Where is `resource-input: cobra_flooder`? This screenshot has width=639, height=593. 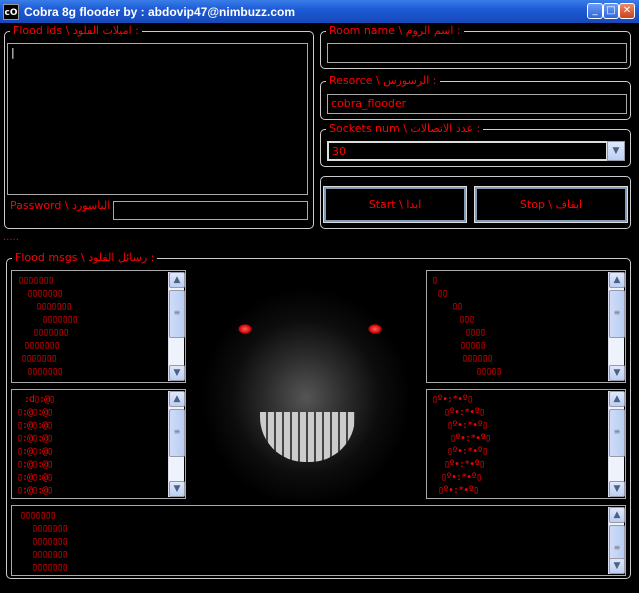
resource-input: cobra_flooder is located at coordinates (477, 104).